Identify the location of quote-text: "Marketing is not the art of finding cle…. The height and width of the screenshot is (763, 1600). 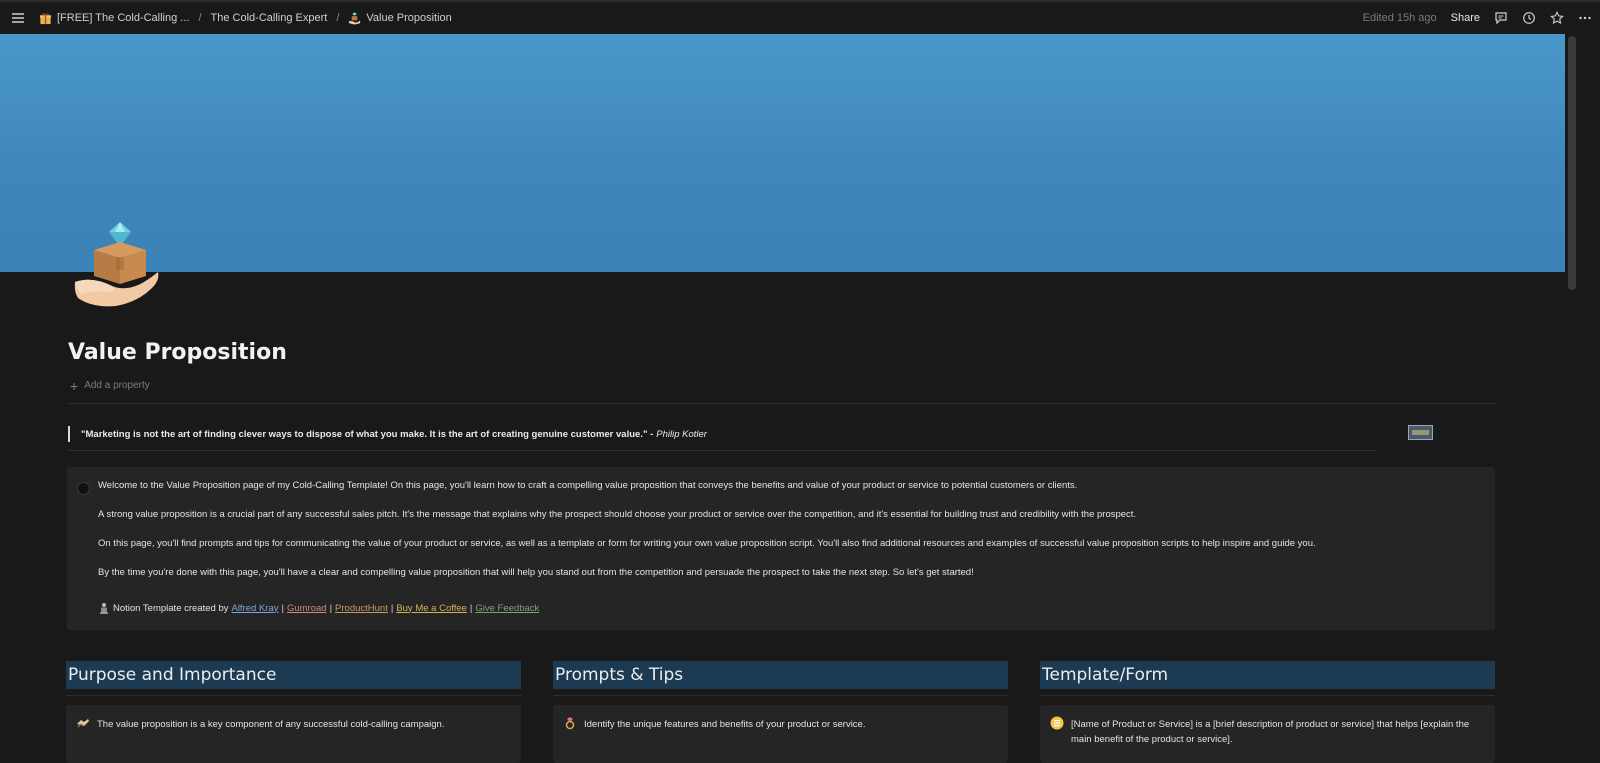
(367, 434).